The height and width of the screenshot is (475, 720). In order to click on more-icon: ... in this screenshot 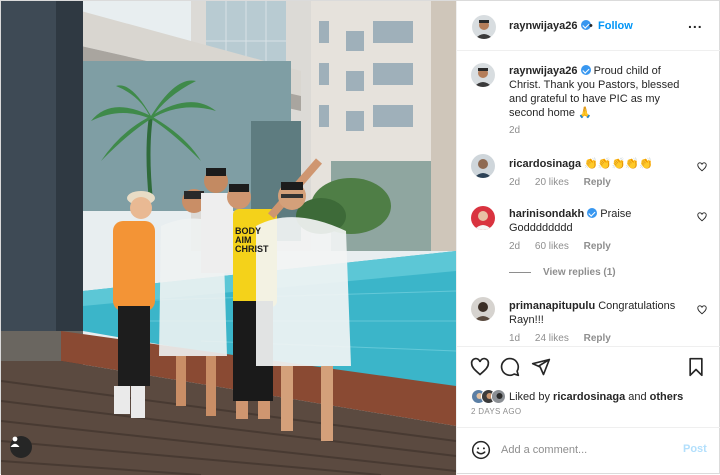, I will do `click(695, 23)`.